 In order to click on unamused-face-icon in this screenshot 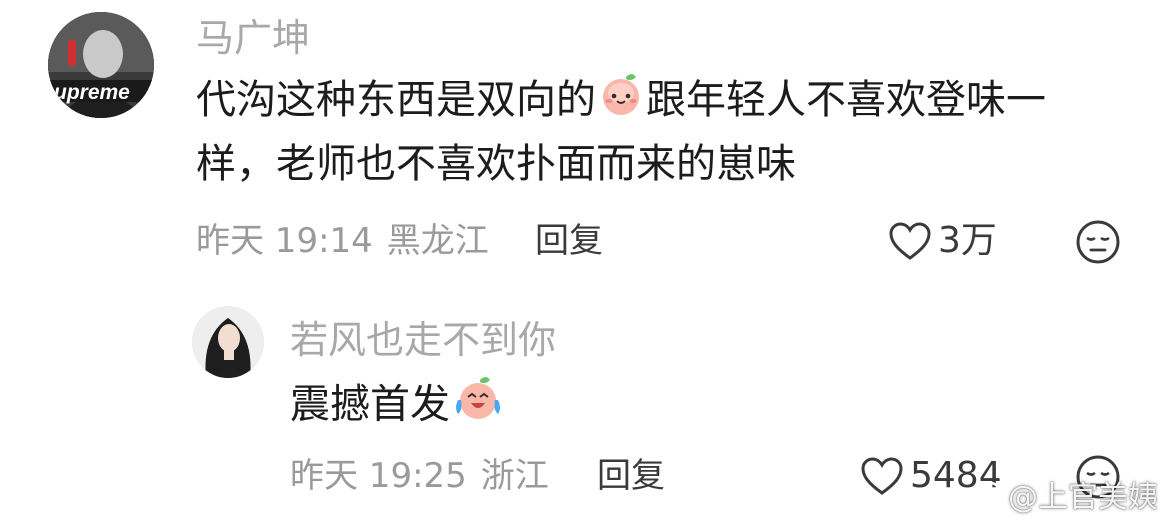, I will do `click(1098, 242)`.